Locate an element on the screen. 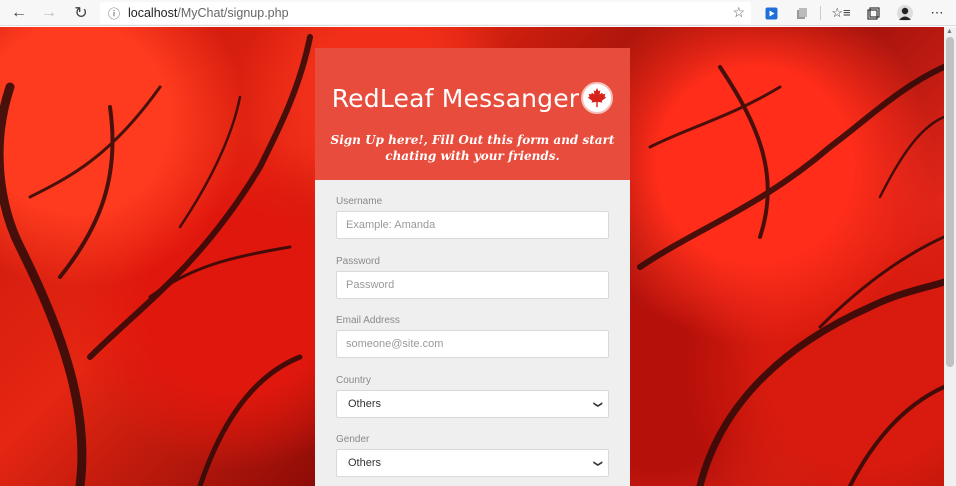 The image size is (956, 486). username-input is located at coordinates (472, 225).